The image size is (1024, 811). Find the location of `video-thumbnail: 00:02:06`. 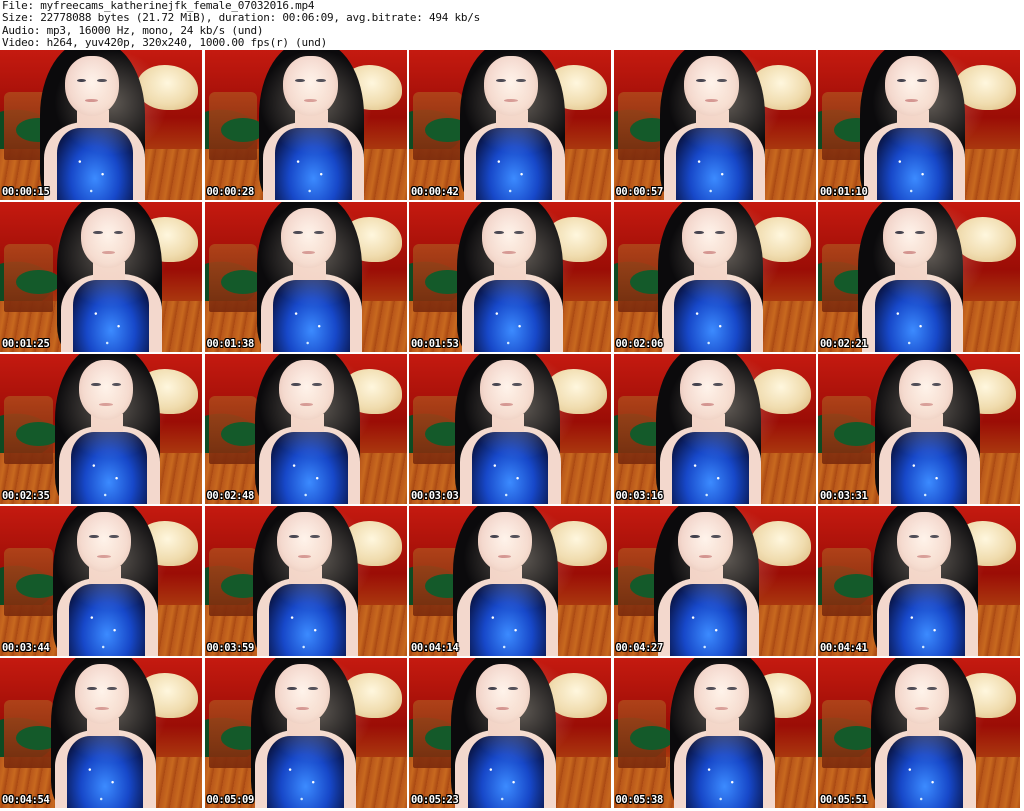

video-thumbnail: 00:02:06 is located at coordinates (714, 277).